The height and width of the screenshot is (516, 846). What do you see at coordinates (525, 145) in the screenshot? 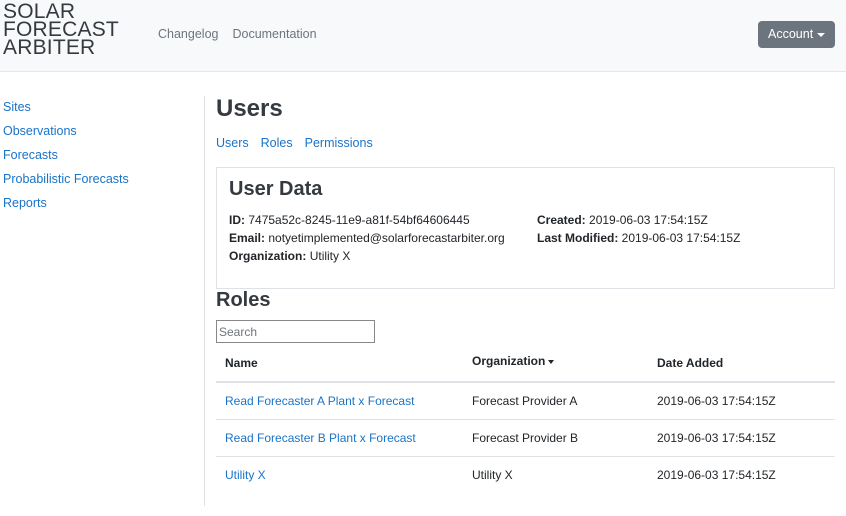
I see `admin-subnav: Users Roles Permissions` at bounding box center [525, 145].